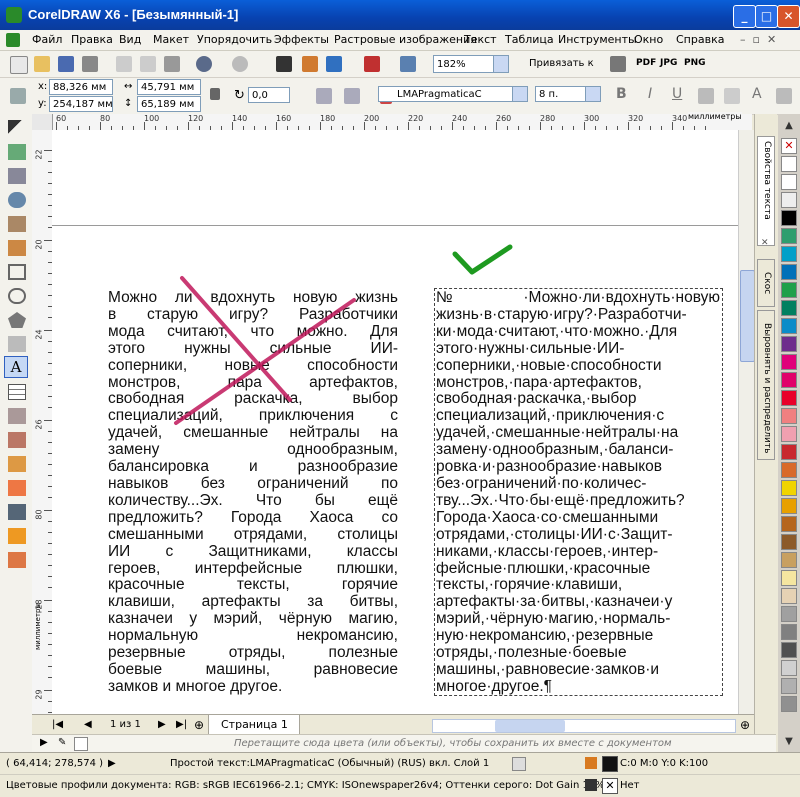  I want to click on basic-shapes-tool-icon, so click(17, 344).